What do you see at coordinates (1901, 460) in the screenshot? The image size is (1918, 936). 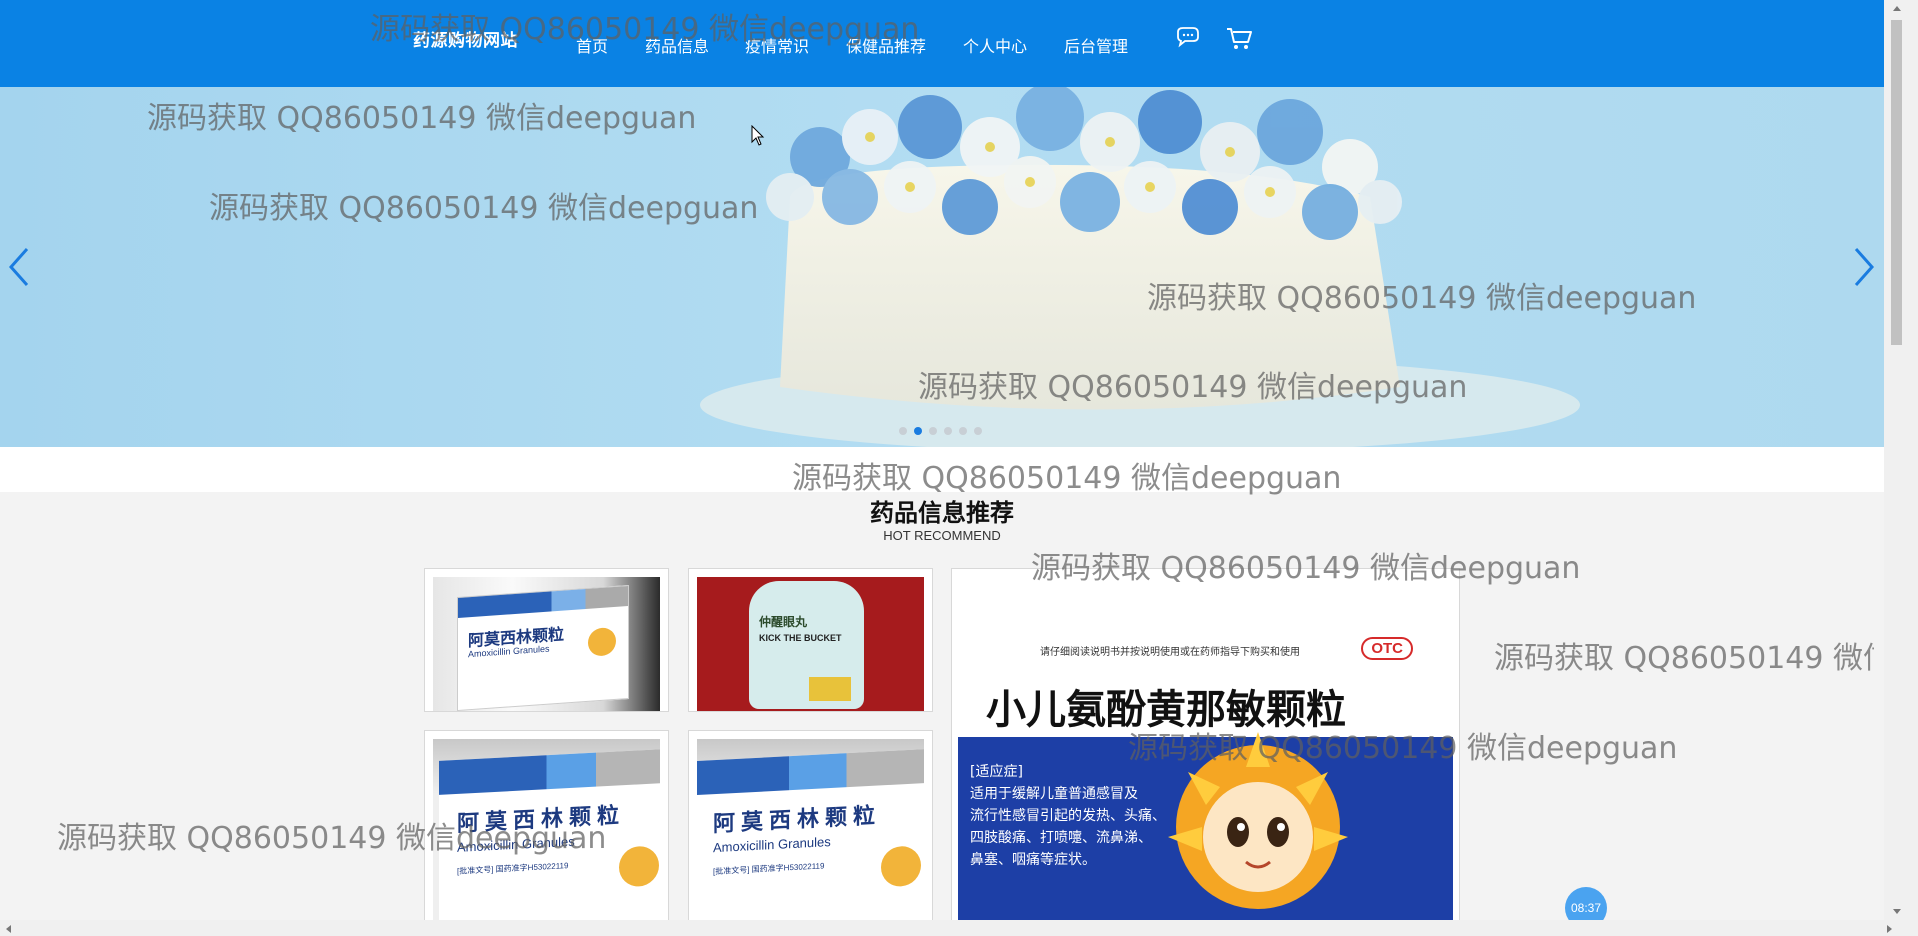 I see `vertical-scrollbar` at bounding box center [1901, 460].